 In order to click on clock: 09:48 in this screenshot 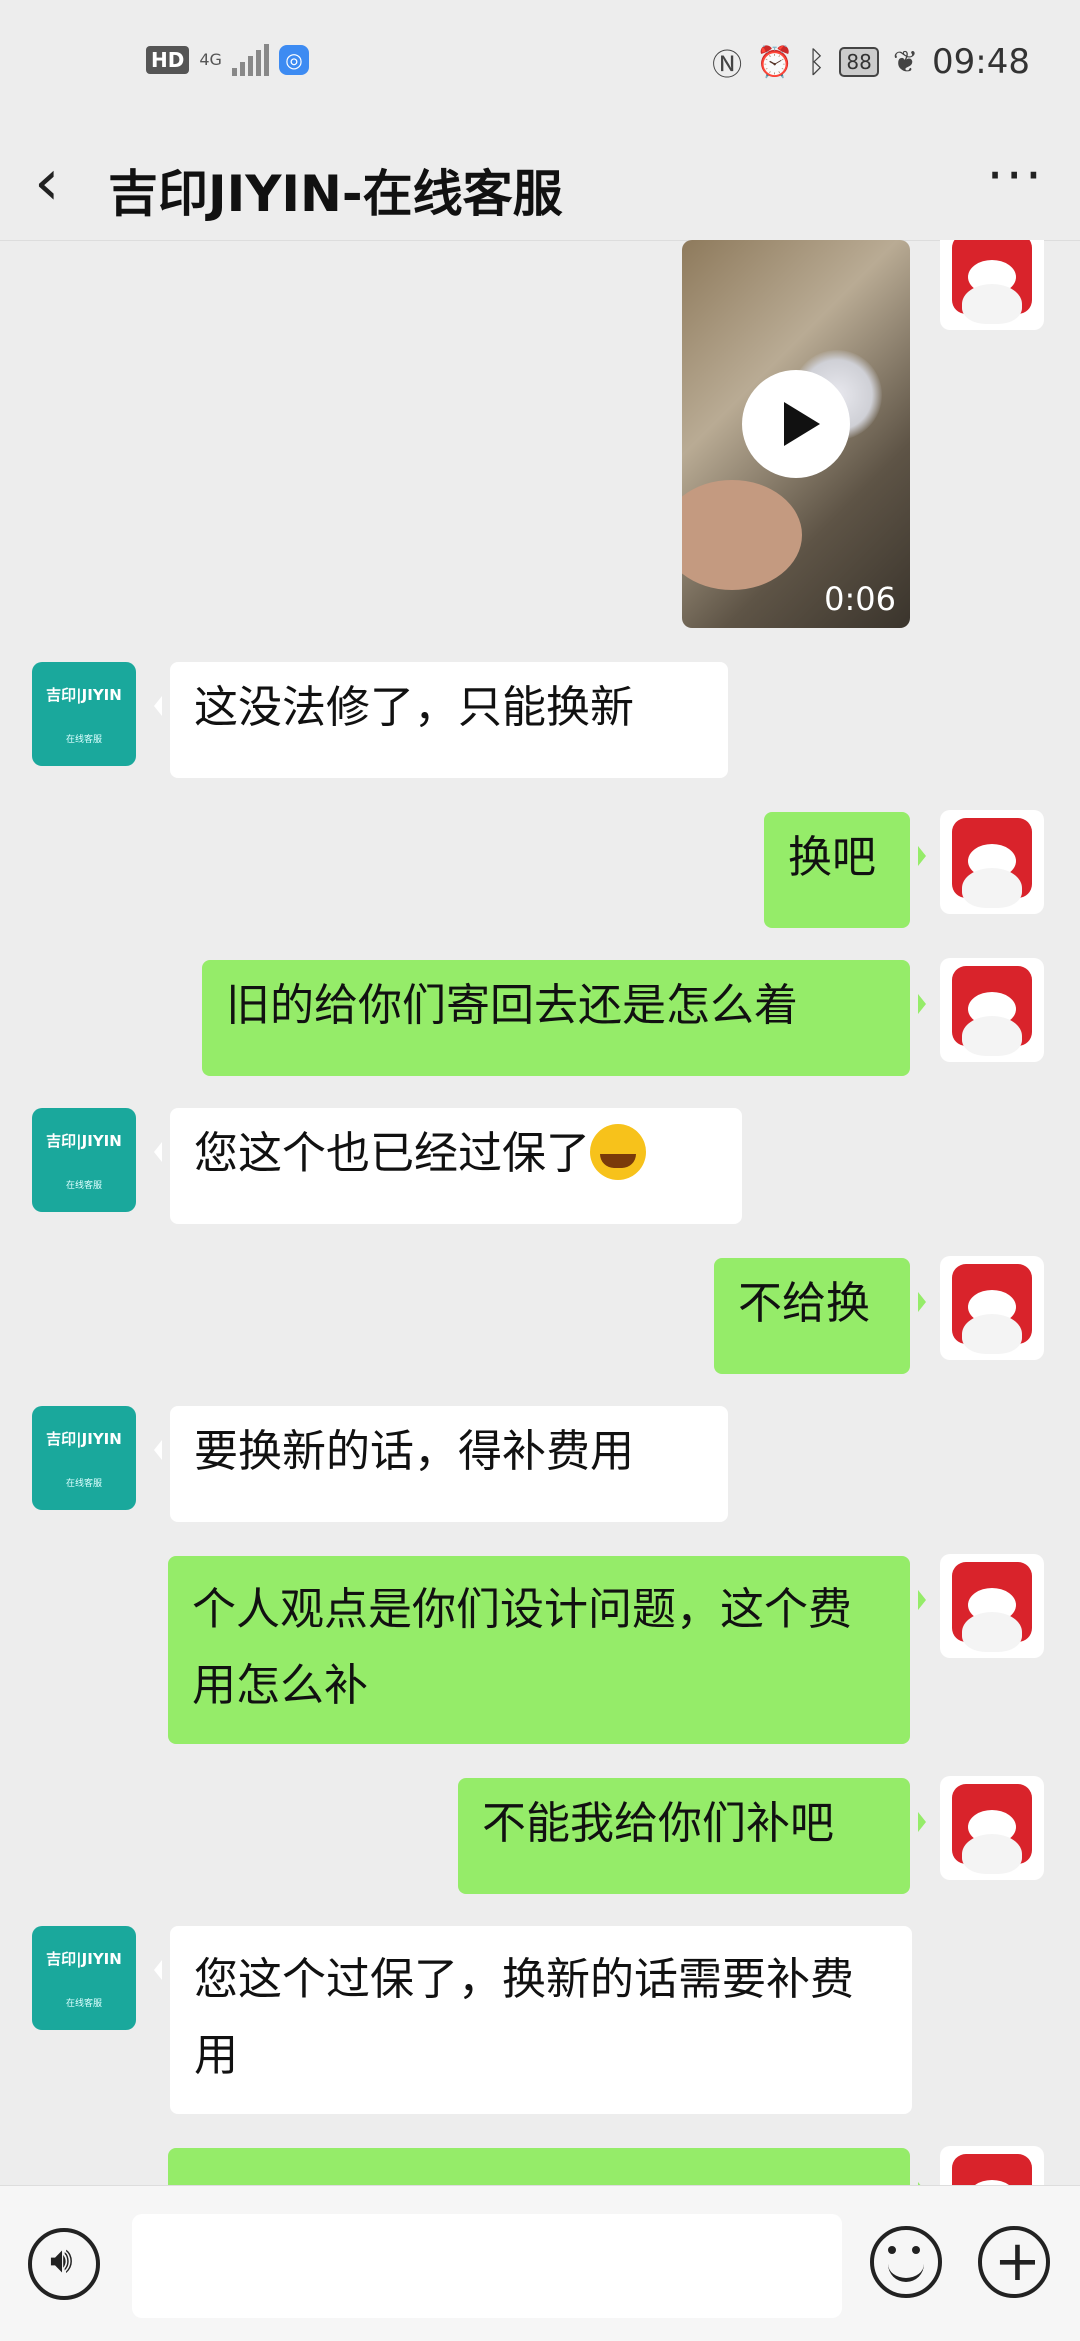, I will do `click(981, 62)`.